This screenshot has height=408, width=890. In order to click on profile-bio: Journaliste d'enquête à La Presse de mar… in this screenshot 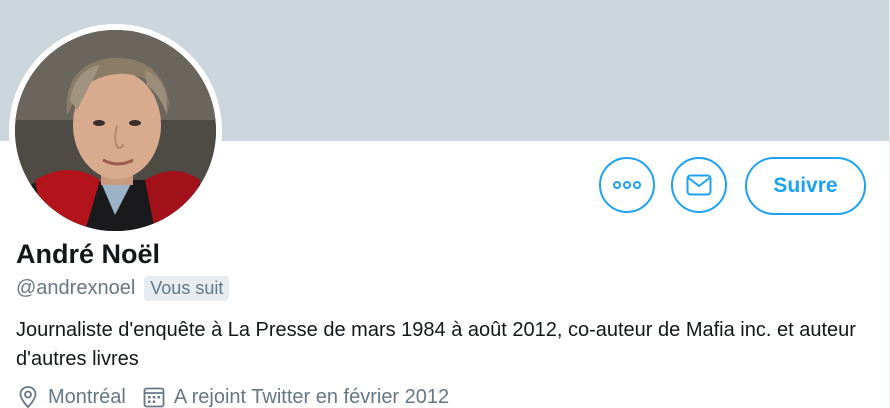, I will do `click(436, 344)`.